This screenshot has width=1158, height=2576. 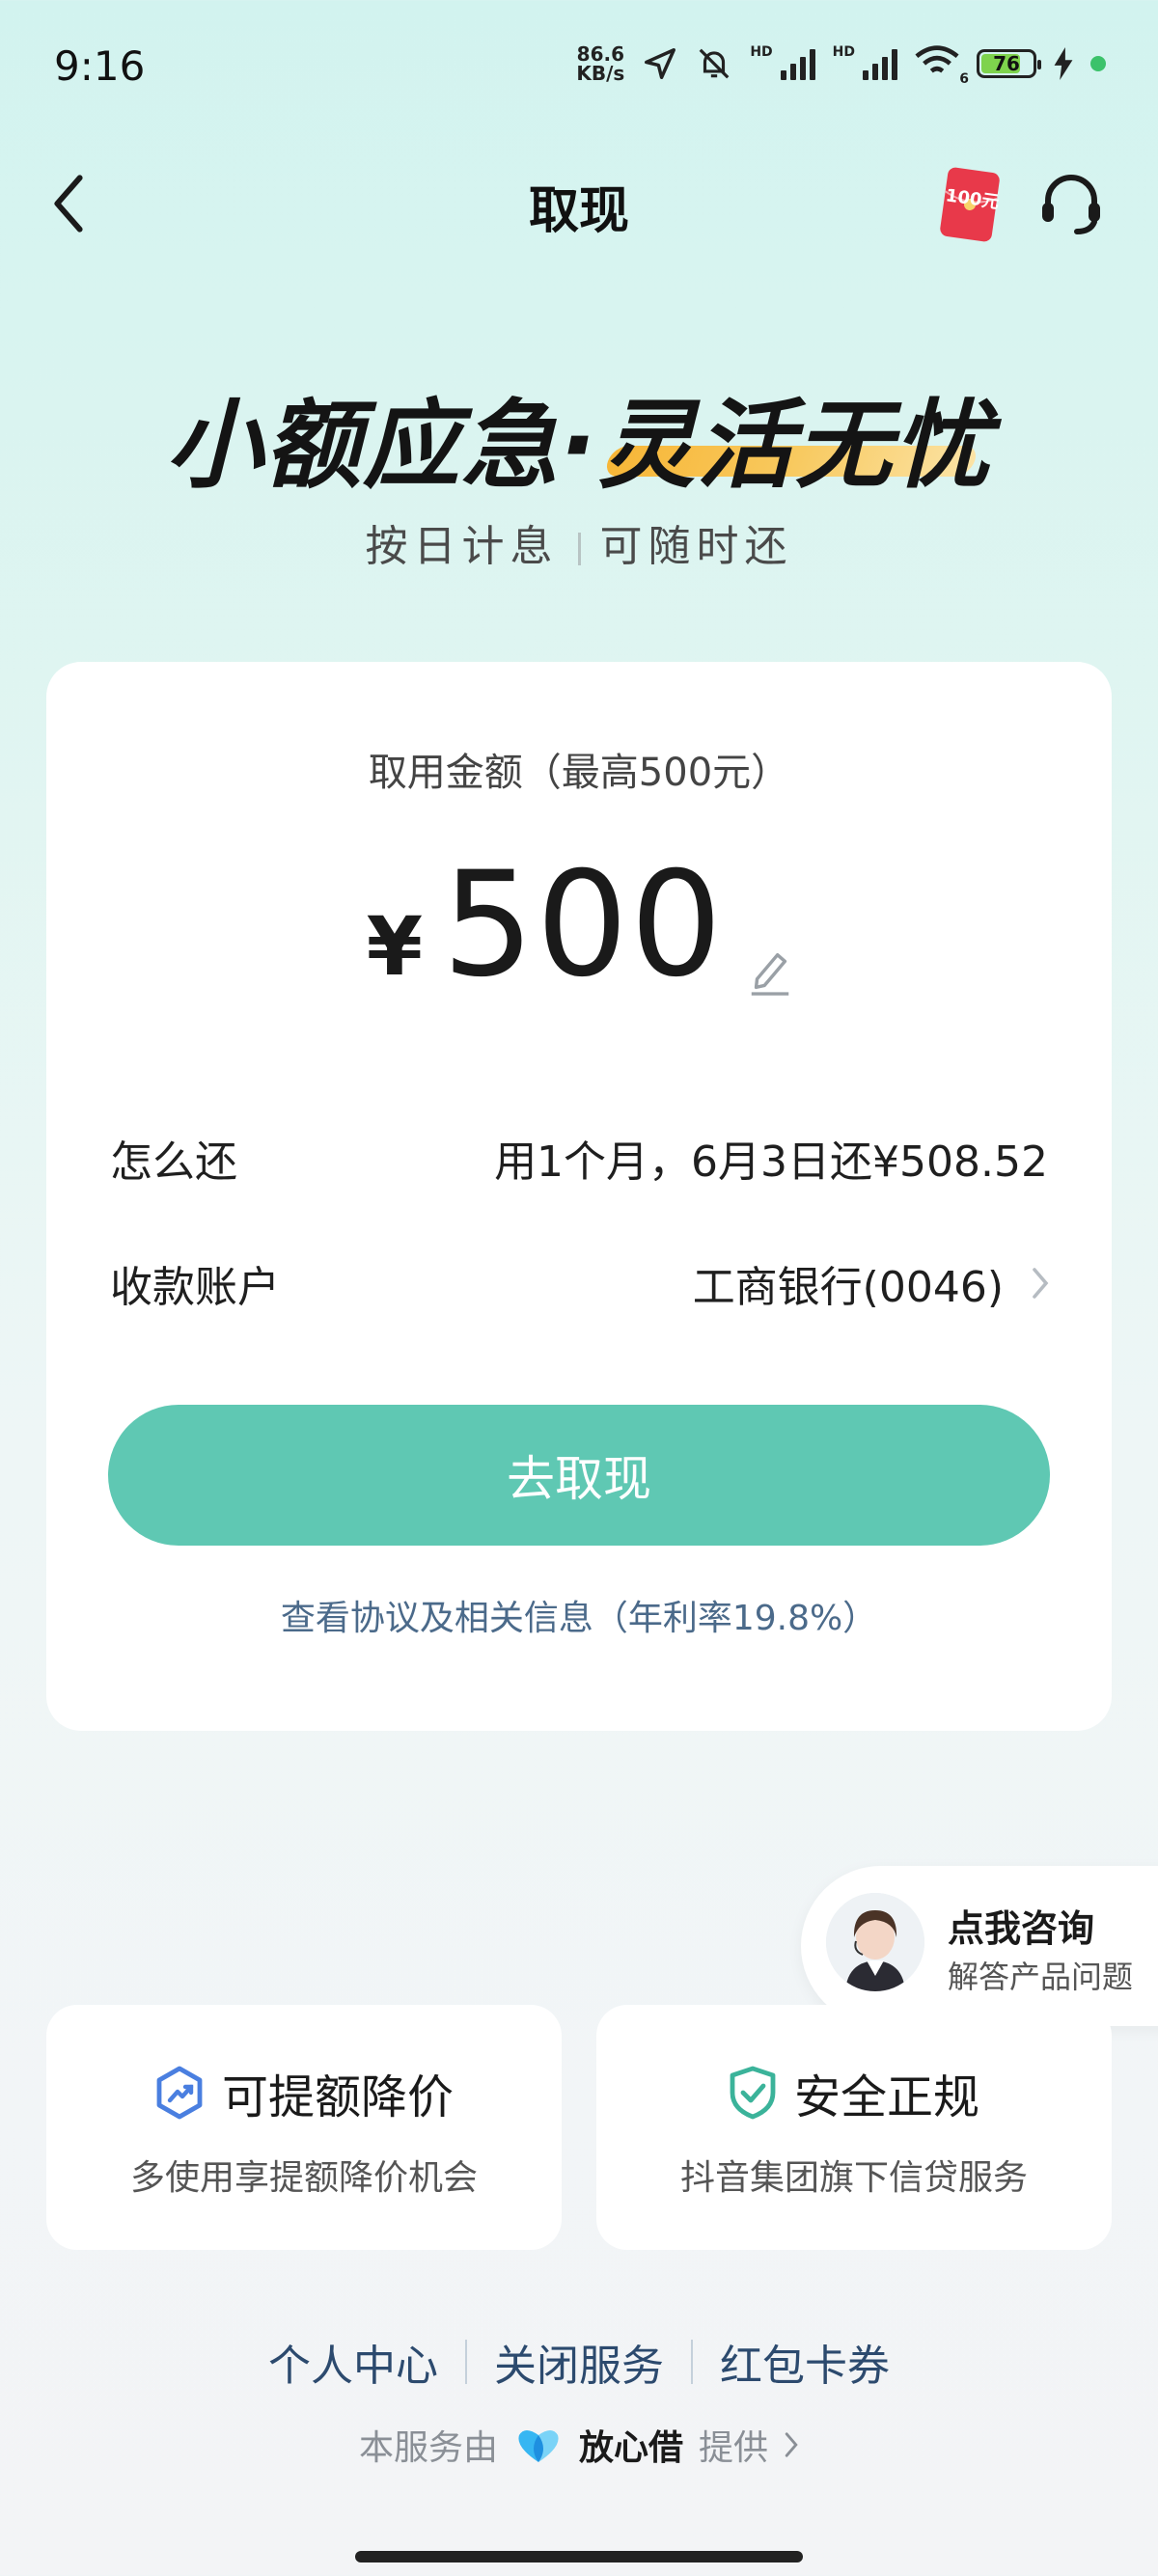 What do you see at coordinates (753, 2093) in the screenshot?
I see `check-shield-icon` at bounding box center [753, 2093].